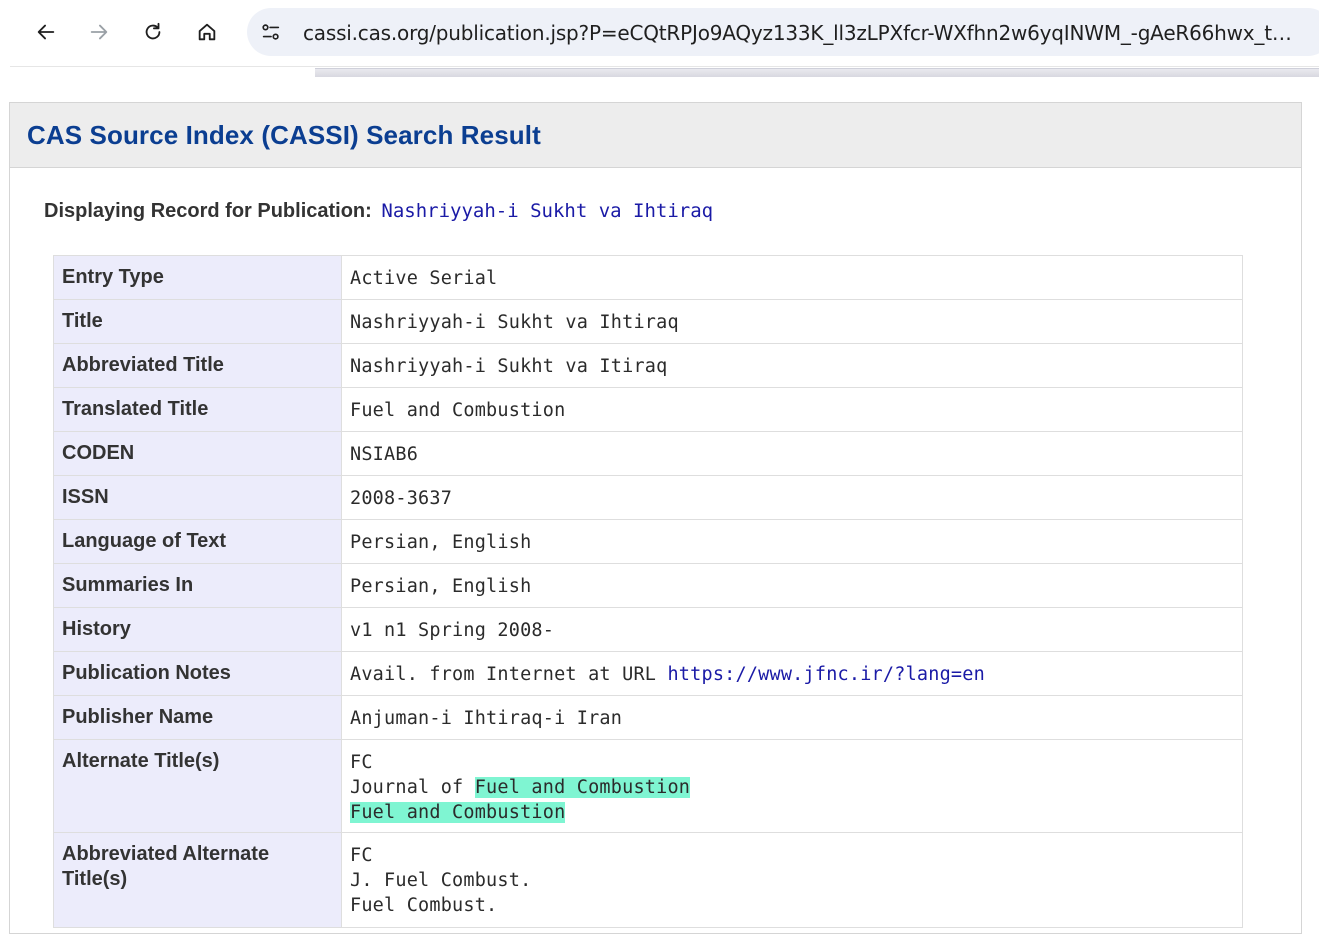 The height and width of the screenshot is (934, 1319). Describe the element at coordinates (509, 674) in the screenshot. I see `notes-text: Avail. from Internet at URL` at that location.